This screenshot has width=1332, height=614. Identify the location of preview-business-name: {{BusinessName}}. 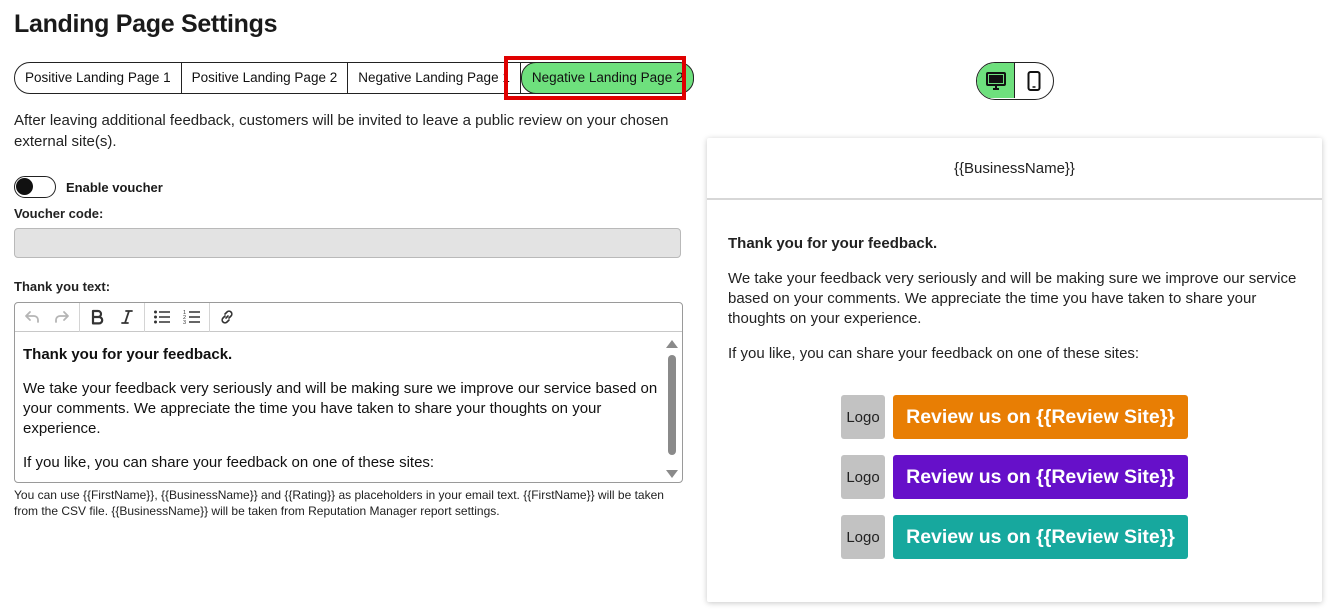
(1014, 168).